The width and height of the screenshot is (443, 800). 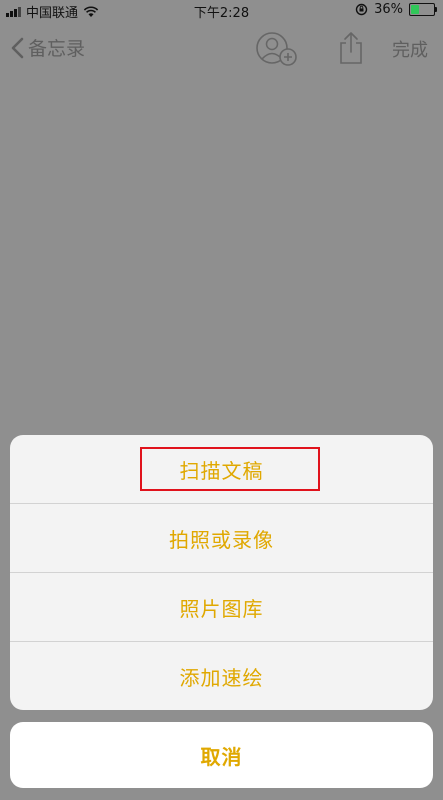 I want to click on add-sketch-option: 添加速绘, so click(x=221, y=675).